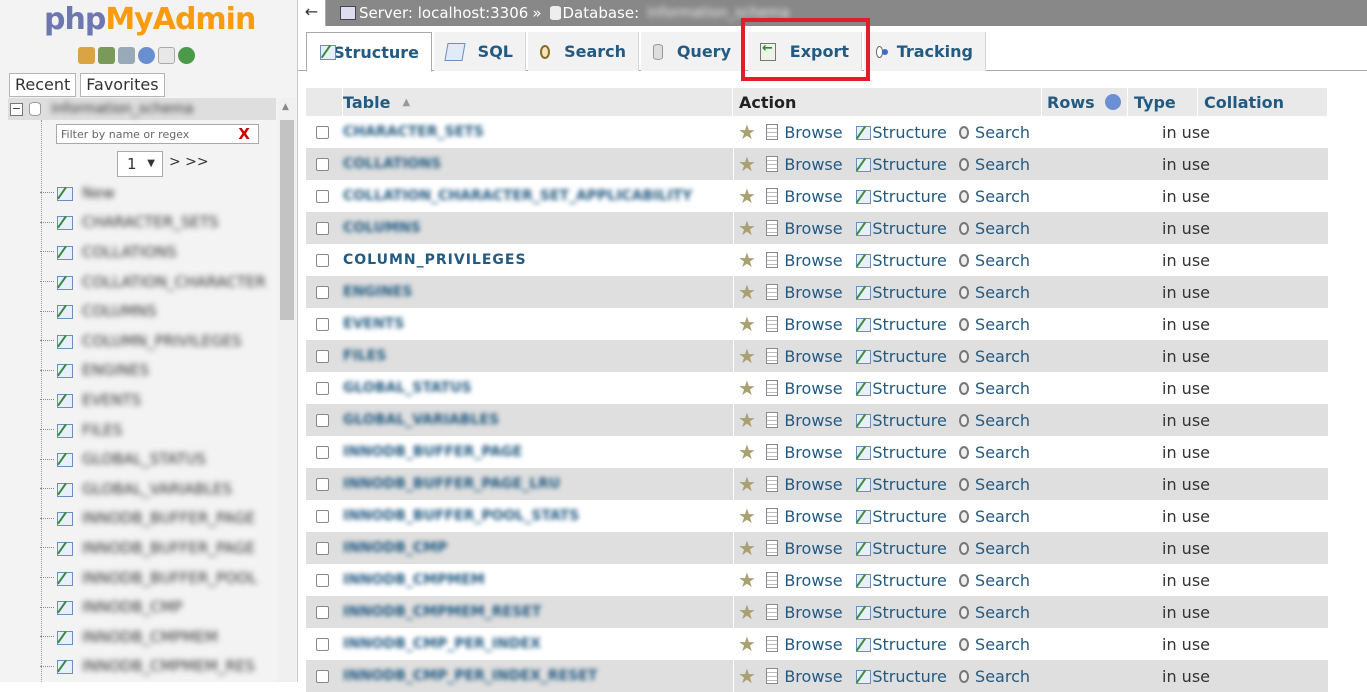  I want to click on breadcrumb-database: Database:, so click(601, 13).